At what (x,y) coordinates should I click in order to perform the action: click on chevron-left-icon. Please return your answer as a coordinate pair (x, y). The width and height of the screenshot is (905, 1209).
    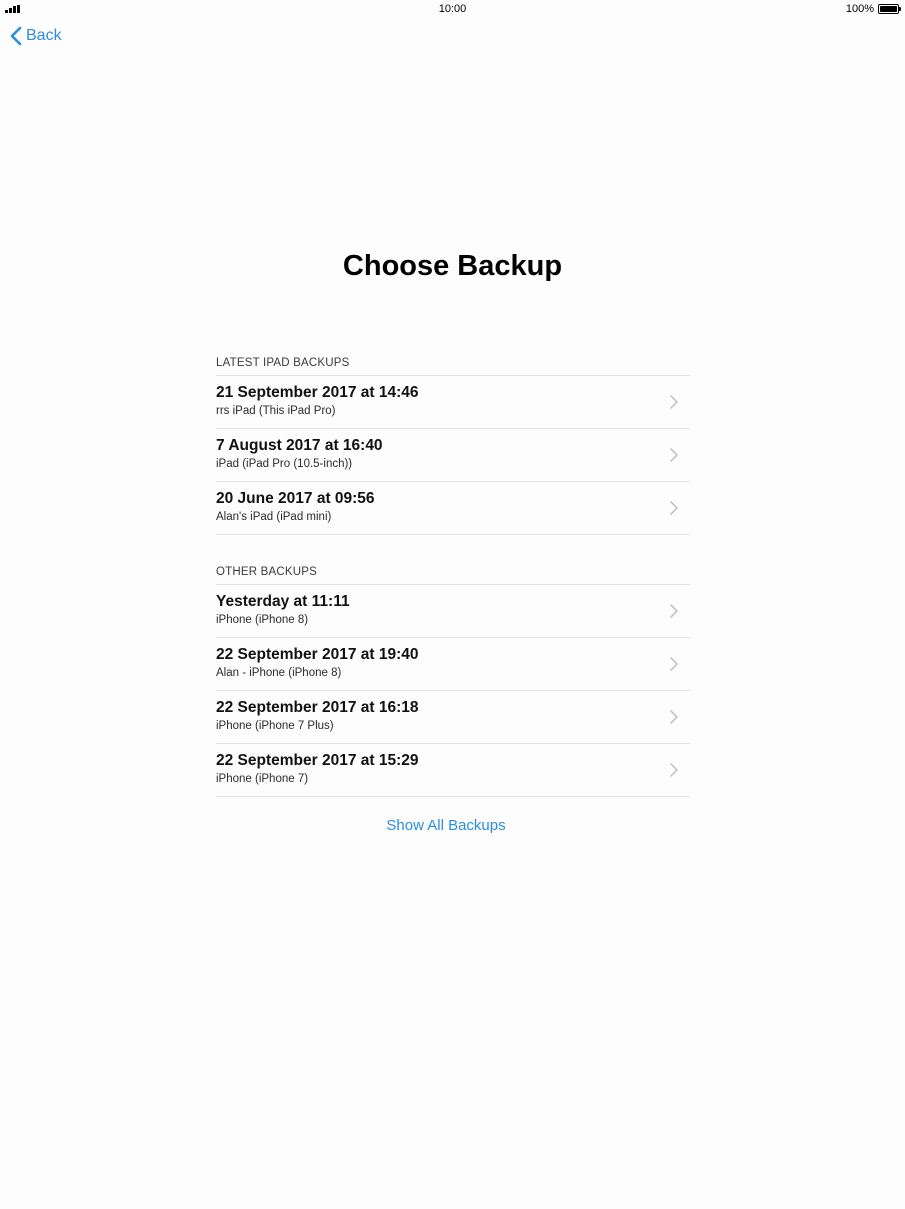
    Looking at the image, I should click on (16, 36).